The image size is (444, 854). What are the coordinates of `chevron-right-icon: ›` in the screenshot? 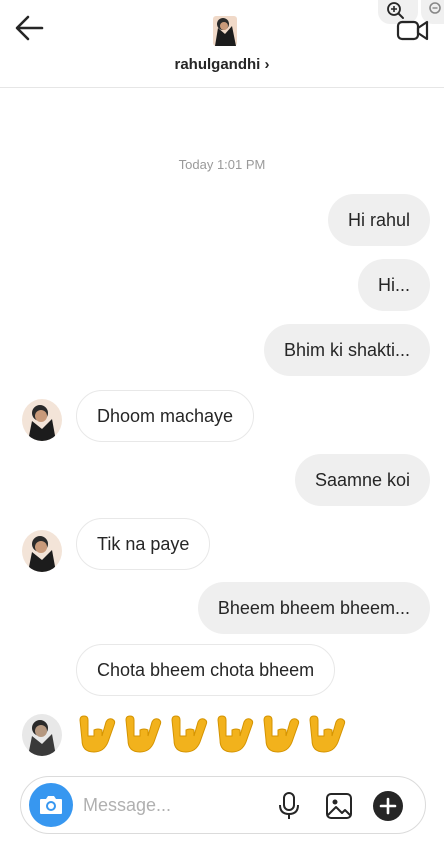 It's located at (267, 64).